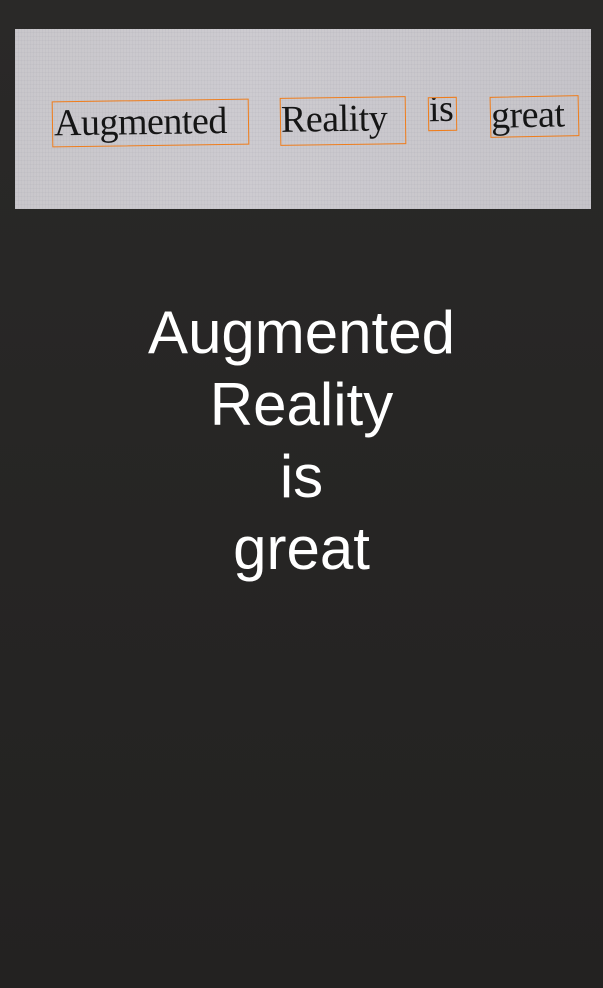  I want to click on detected-word-box: Reality, so click(343, 121).